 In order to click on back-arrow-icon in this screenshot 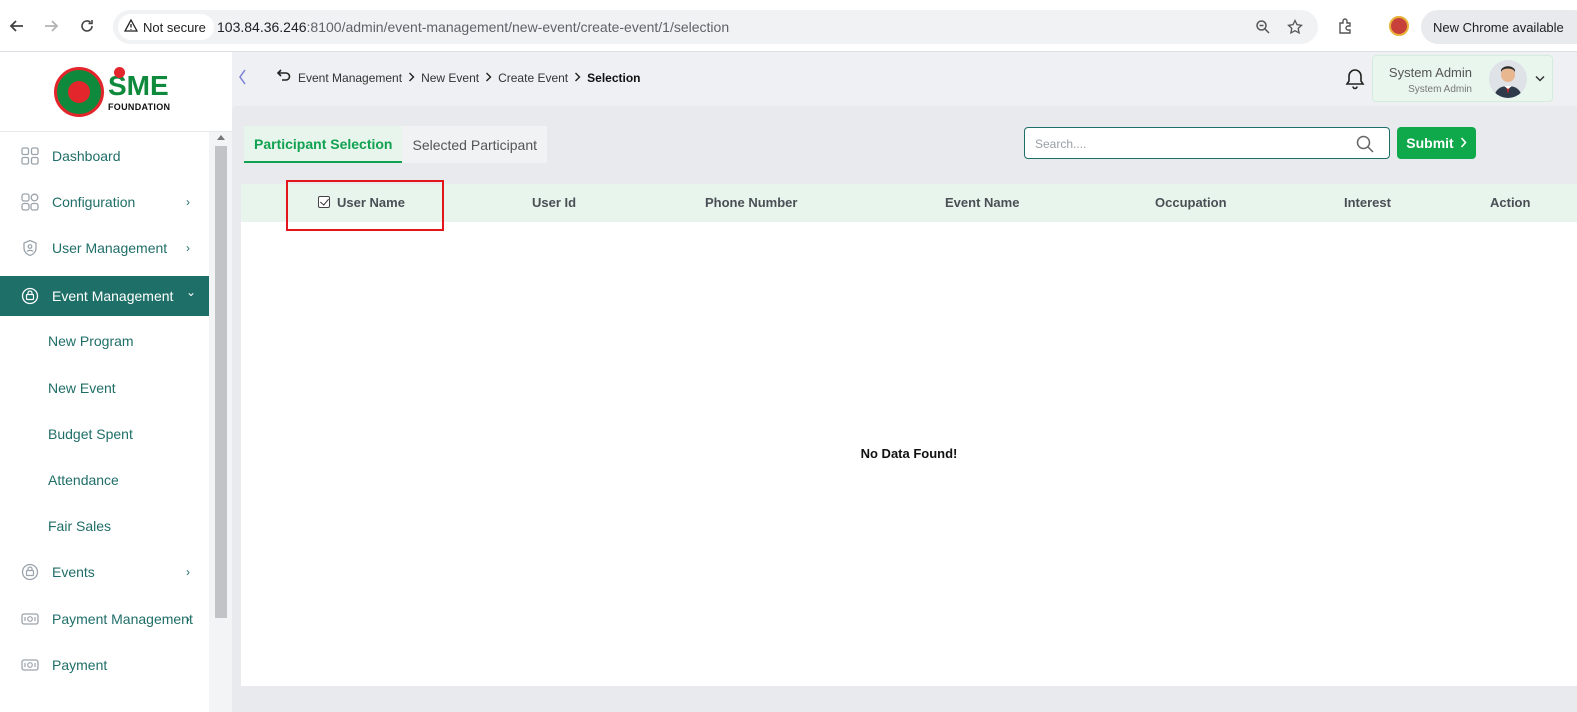, I will do `click(17, 26)`.